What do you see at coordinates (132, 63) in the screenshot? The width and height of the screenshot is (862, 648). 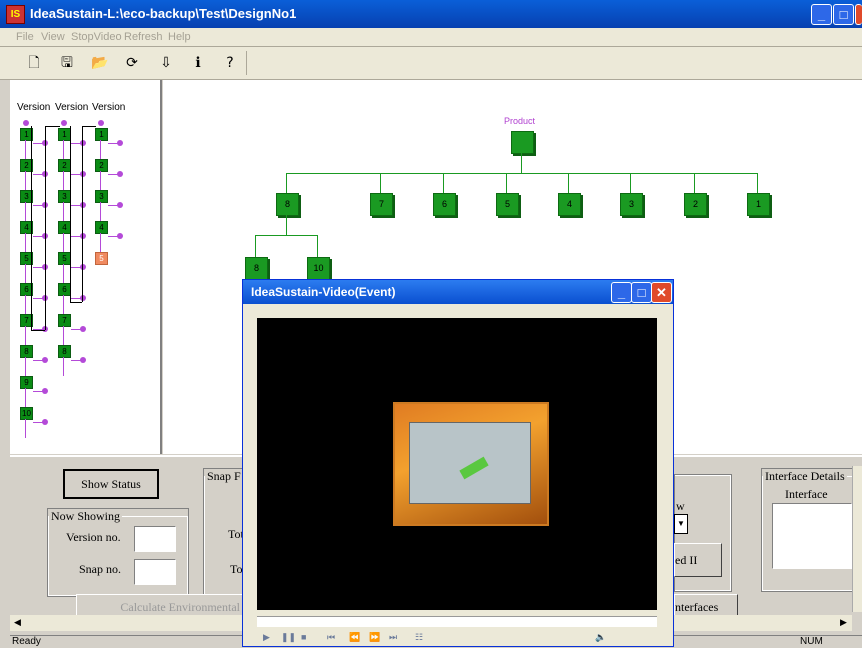 I see `refresh-icon: ⟳` at bounding box center [132, 63].